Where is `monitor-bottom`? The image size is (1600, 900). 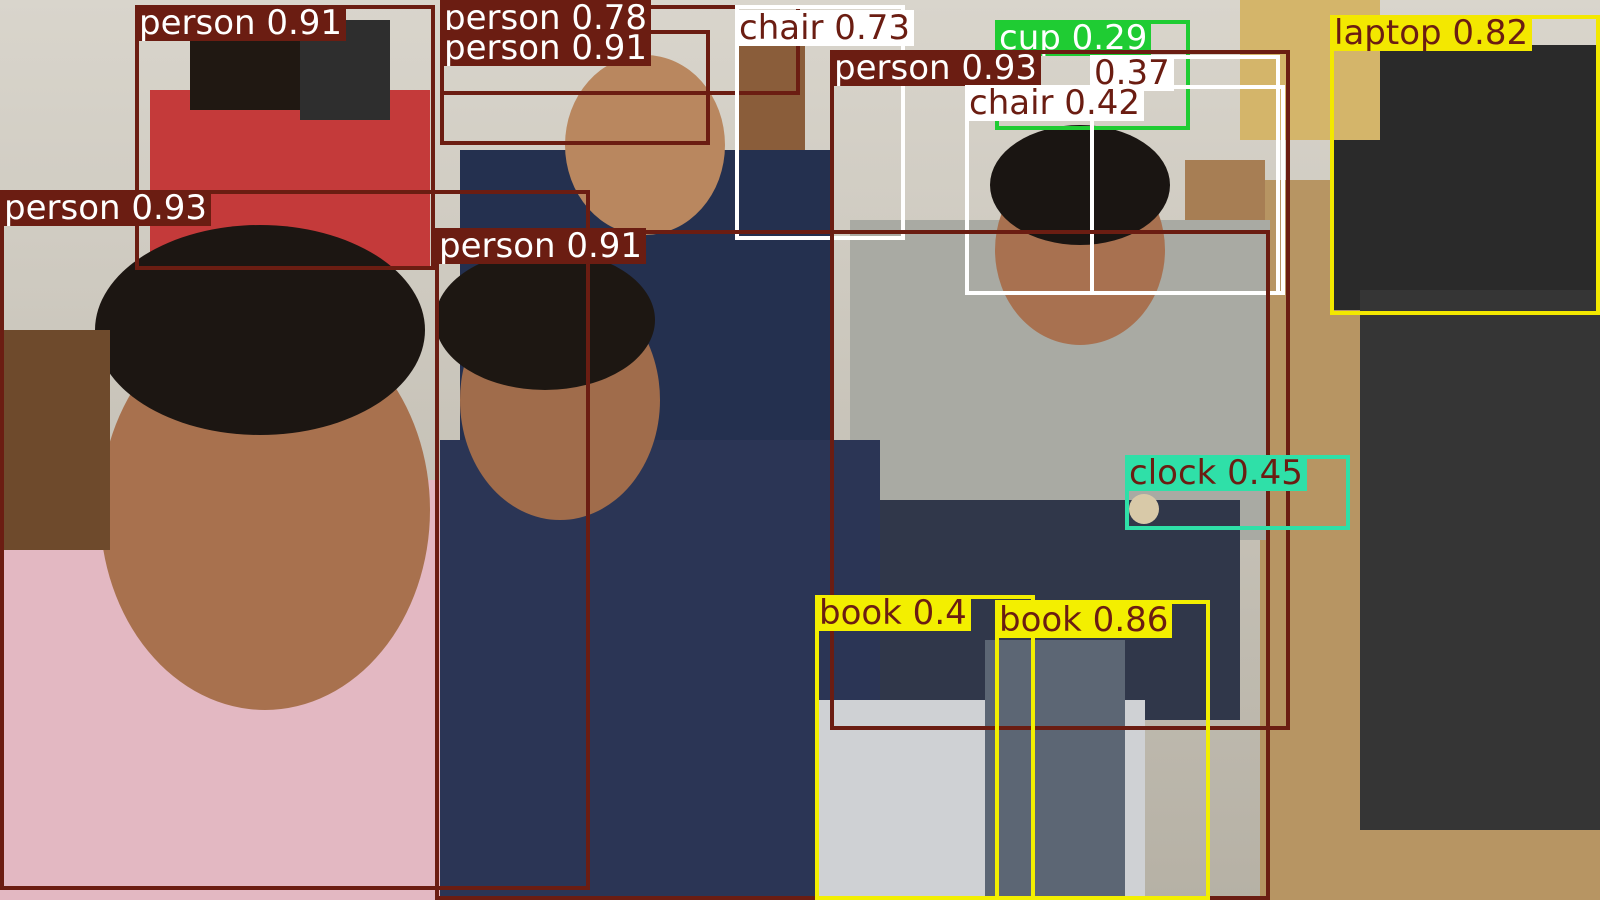 monitor-bottom is located at coordinates (1480, 560).